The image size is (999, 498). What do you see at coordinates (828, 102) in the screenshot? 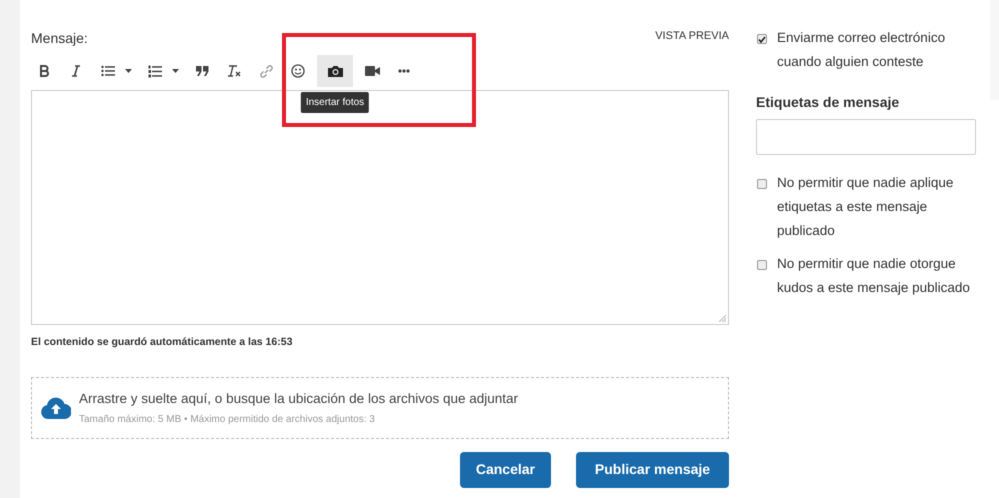
I see `tags-label: Etiquetas de mensaje` at bounding box center [828, 102].